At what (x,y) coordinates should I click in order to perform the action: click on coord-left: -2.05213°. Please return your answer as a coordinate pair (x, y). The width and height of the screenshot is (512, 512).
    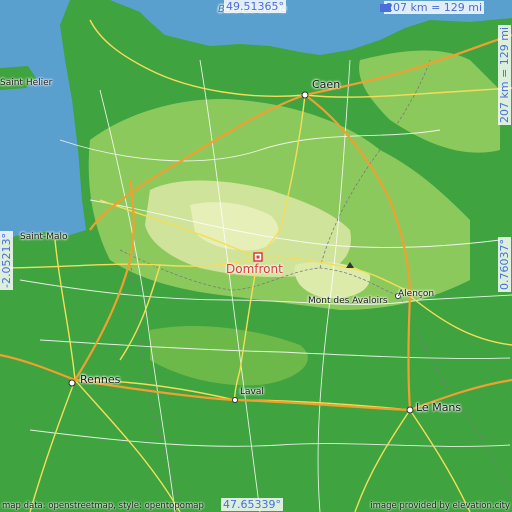
    Looking at the image, I should click on (6, 260).